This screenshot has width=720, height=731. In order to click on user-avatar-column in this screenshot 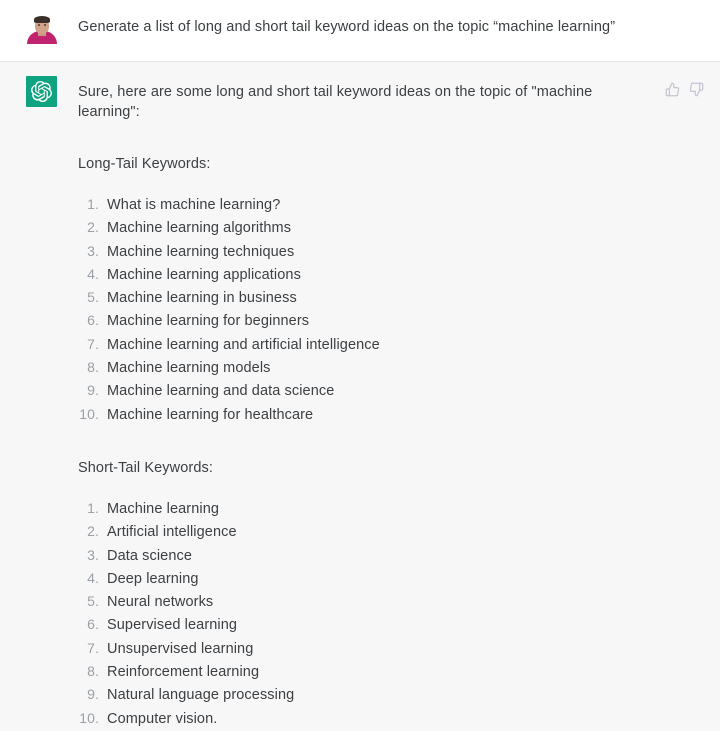, I will do `click(39, 28)`.